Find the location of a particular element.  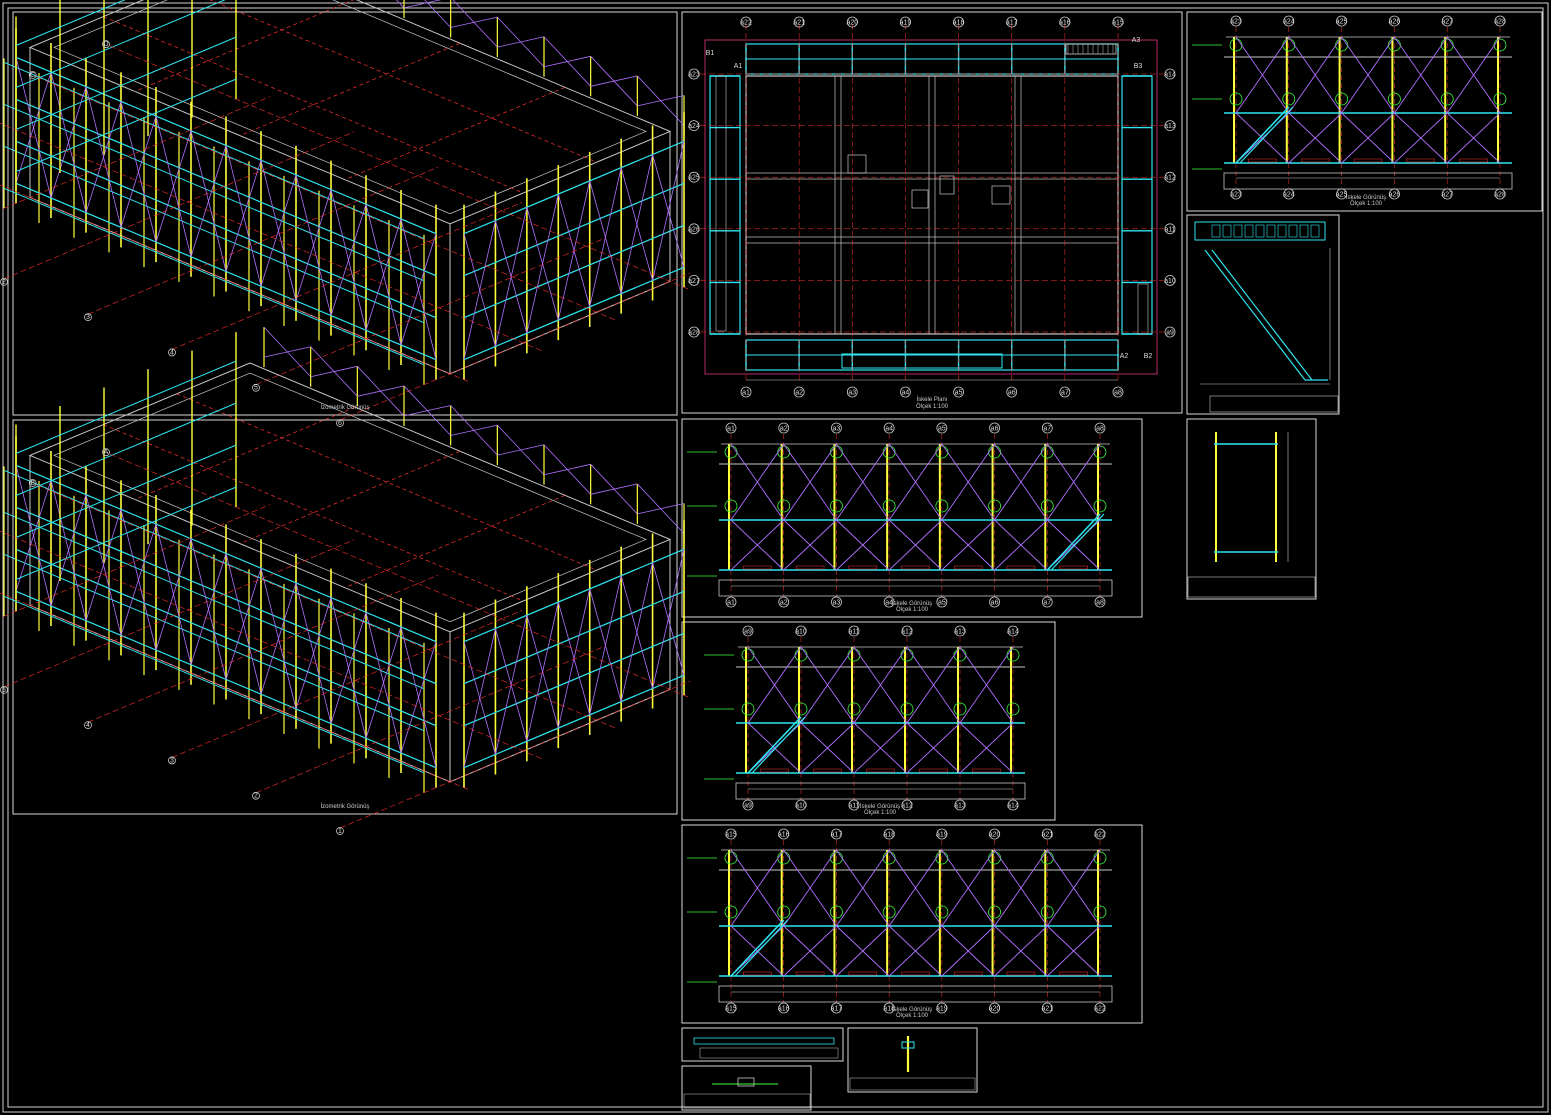

elev-axis-label-top: a25 is located at coordinates (1342, 22).